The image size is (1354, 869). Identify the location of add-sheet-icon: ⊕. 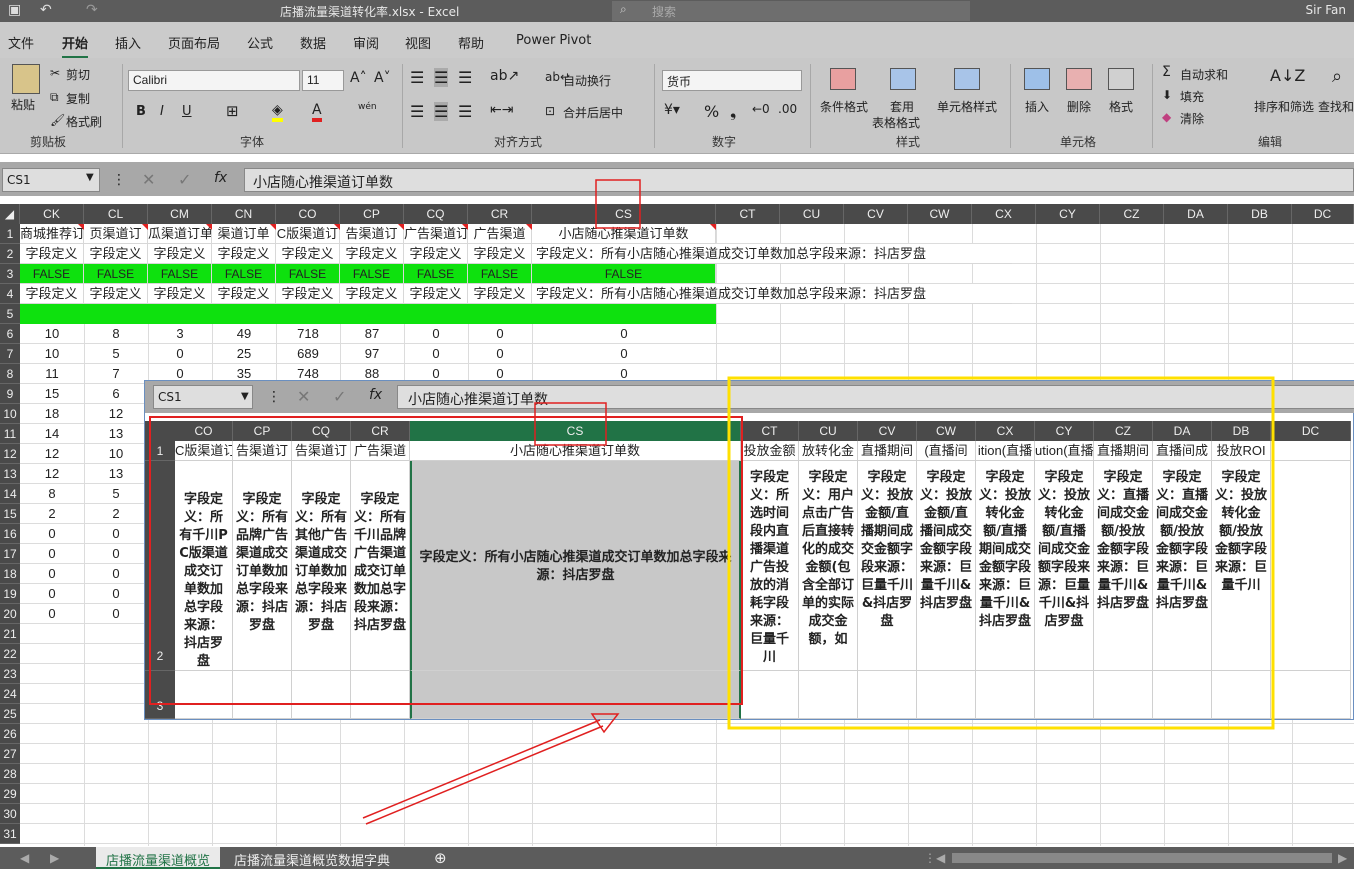
(440, 858).